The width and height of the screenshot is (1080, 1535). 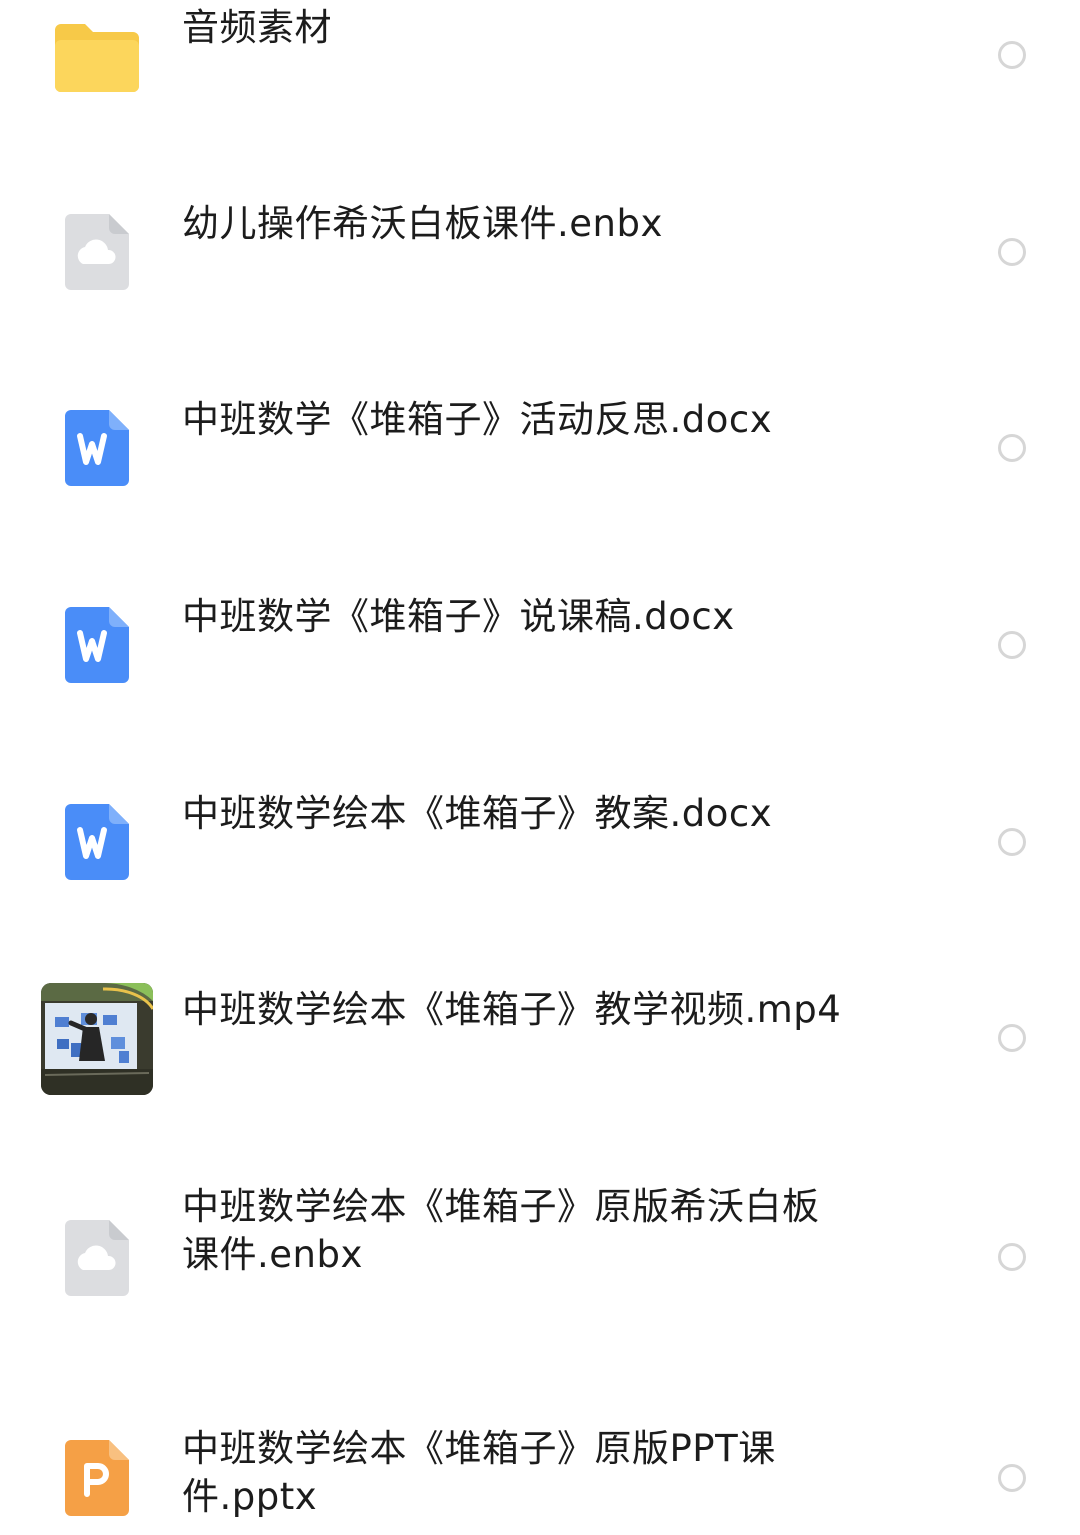 What do you see at coordinates (540, 1041) in the screenshot?
I see `list-item: 中班数学绘本《堆箱子》教学视频.mp4` at bounding box center [540, 1041].